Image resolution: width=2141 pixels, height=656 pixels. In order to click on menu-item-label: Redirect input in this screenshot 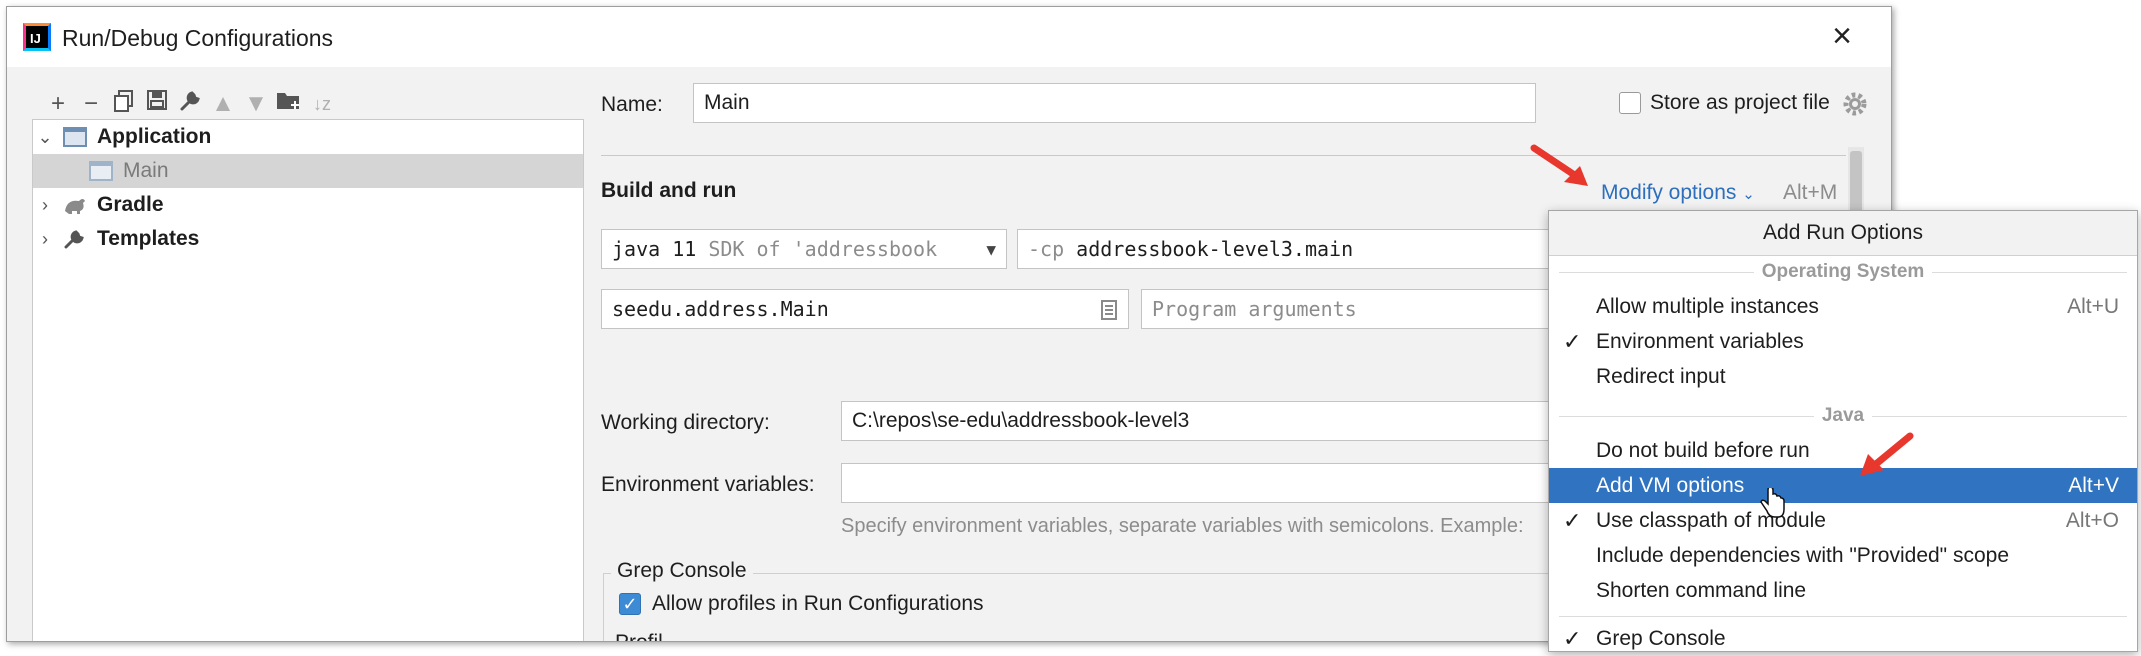, I will do `click(1661, 376)`.